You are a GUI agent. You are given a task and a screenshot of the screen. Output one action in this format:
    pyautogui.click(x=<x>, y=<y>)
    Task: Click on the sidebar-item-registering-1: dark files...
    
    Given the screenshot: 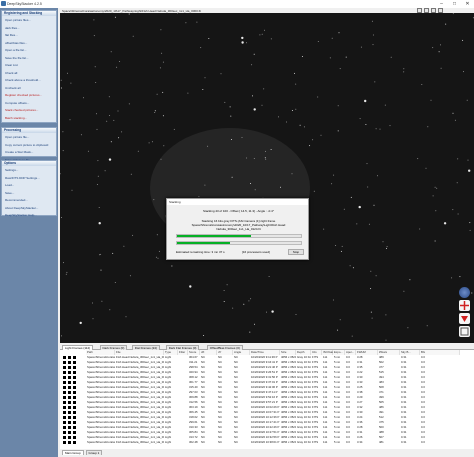 What is the action you would take?
    pyautogui.click(x=31, y=28)
    